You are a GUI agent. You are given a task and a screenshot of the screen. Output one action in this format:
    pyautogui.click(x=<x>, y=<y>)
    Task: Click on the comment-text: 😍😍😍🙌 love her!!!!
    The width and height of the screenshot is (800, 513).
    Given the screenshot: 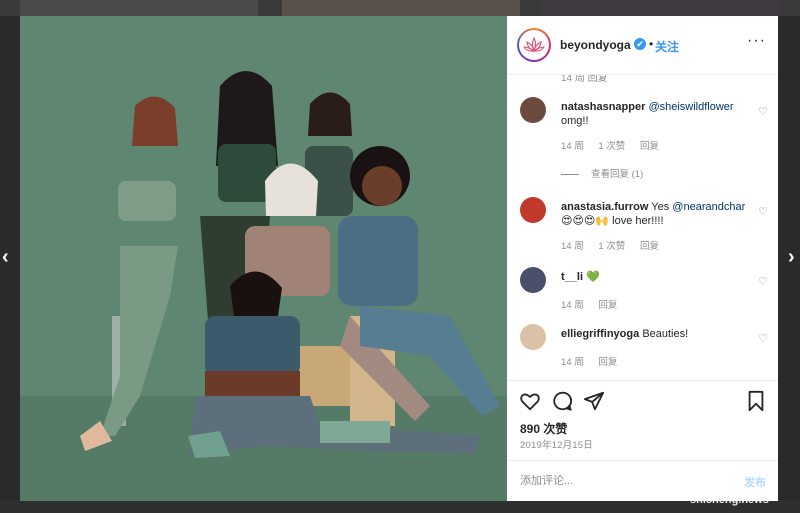 What is the action you would take?
    pyautogui.click(x=612, y=221)
    